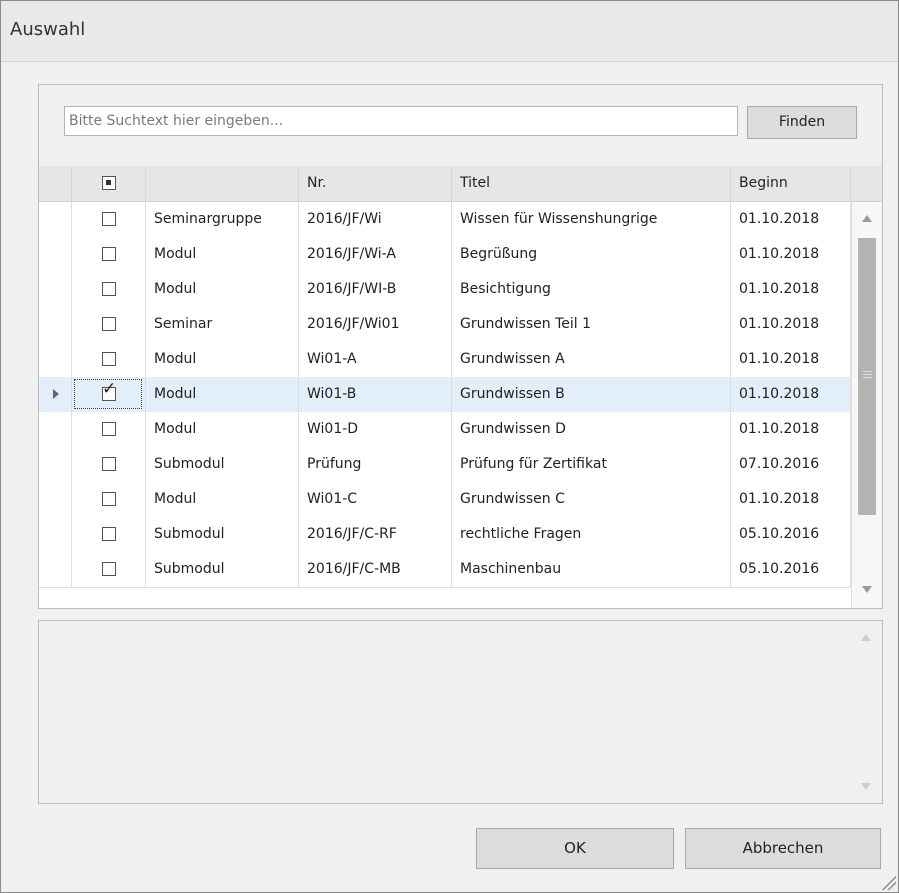 This screenshot has height=893, width=899. I want to click on header-beginn: Beginn, so click(791, 183).